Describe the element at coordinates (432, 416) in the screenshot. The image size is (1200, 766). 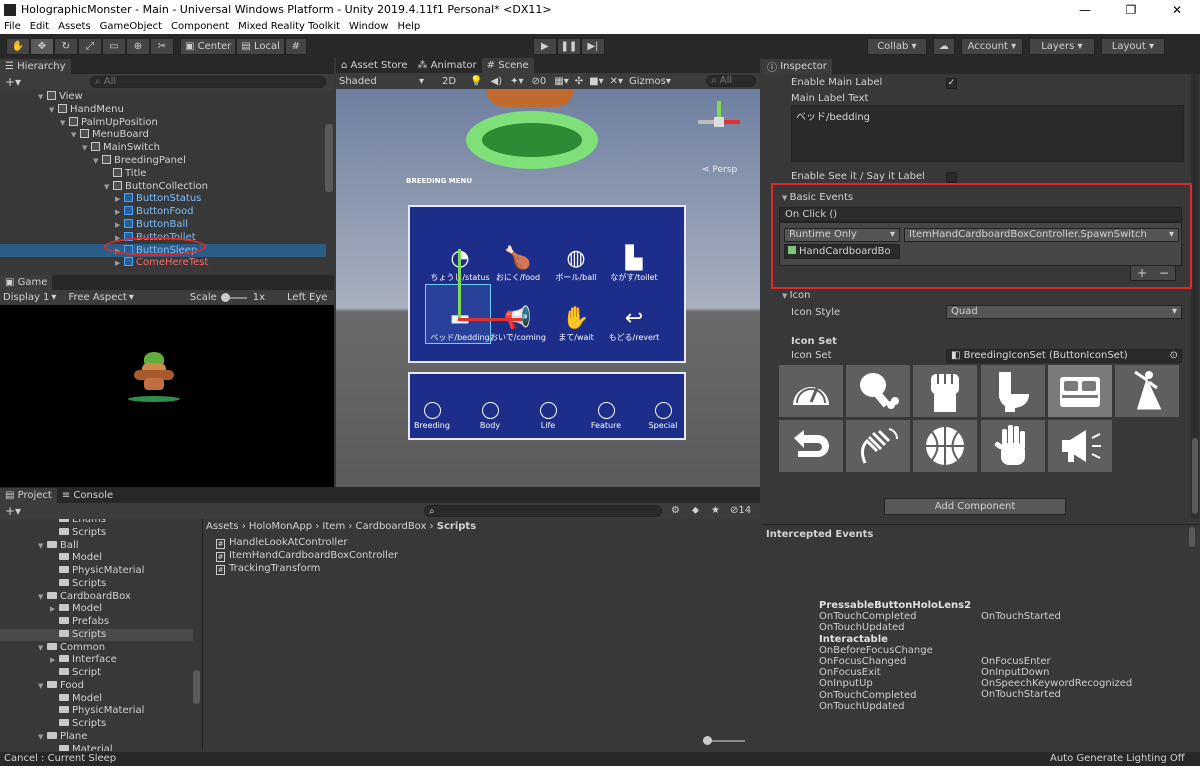
I see `nav-button: Breeding` at that location.